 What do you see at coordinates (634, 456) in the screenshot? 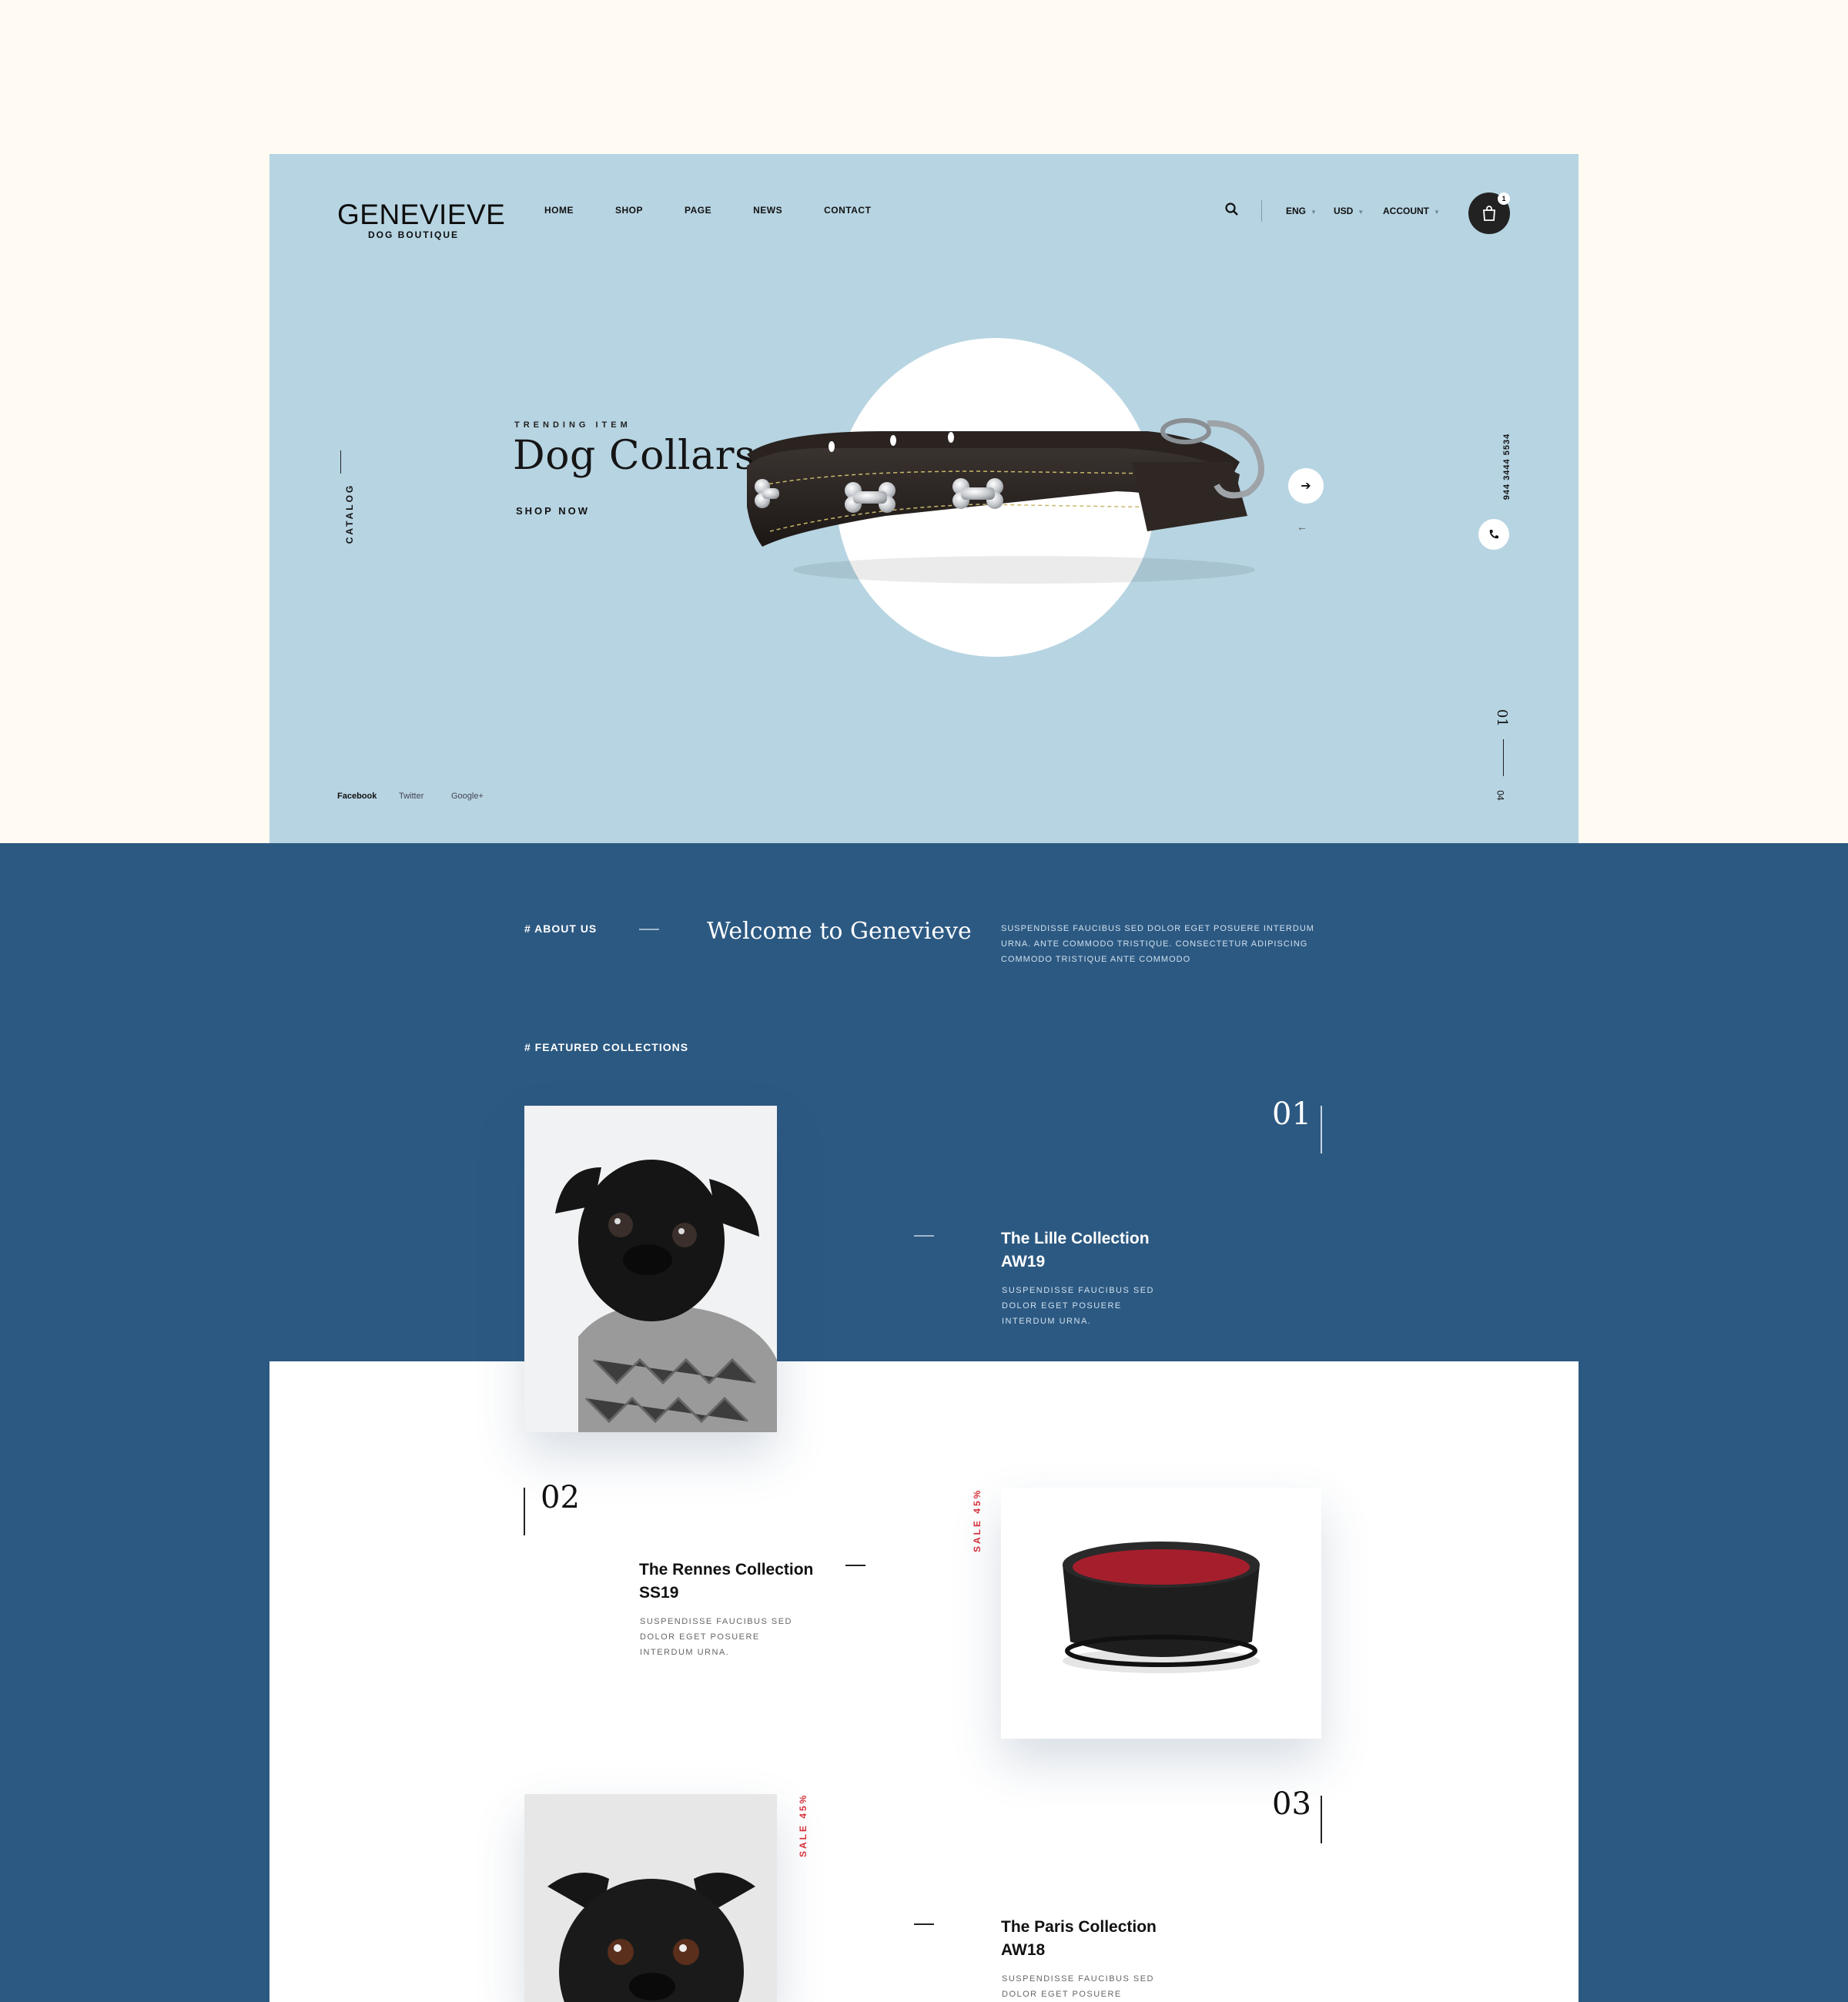
I see `hero-title: Dog Collars` at bounding box center [634, 456].